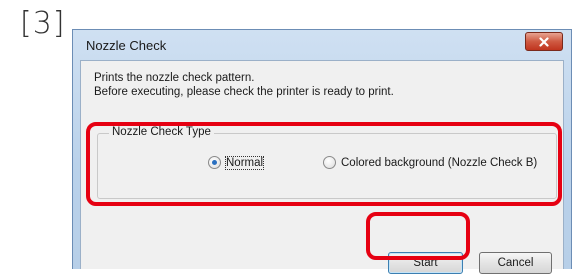 The height and width of the screenshot is (274, 580). I want to click on step-label: [3], so click(43, 23).